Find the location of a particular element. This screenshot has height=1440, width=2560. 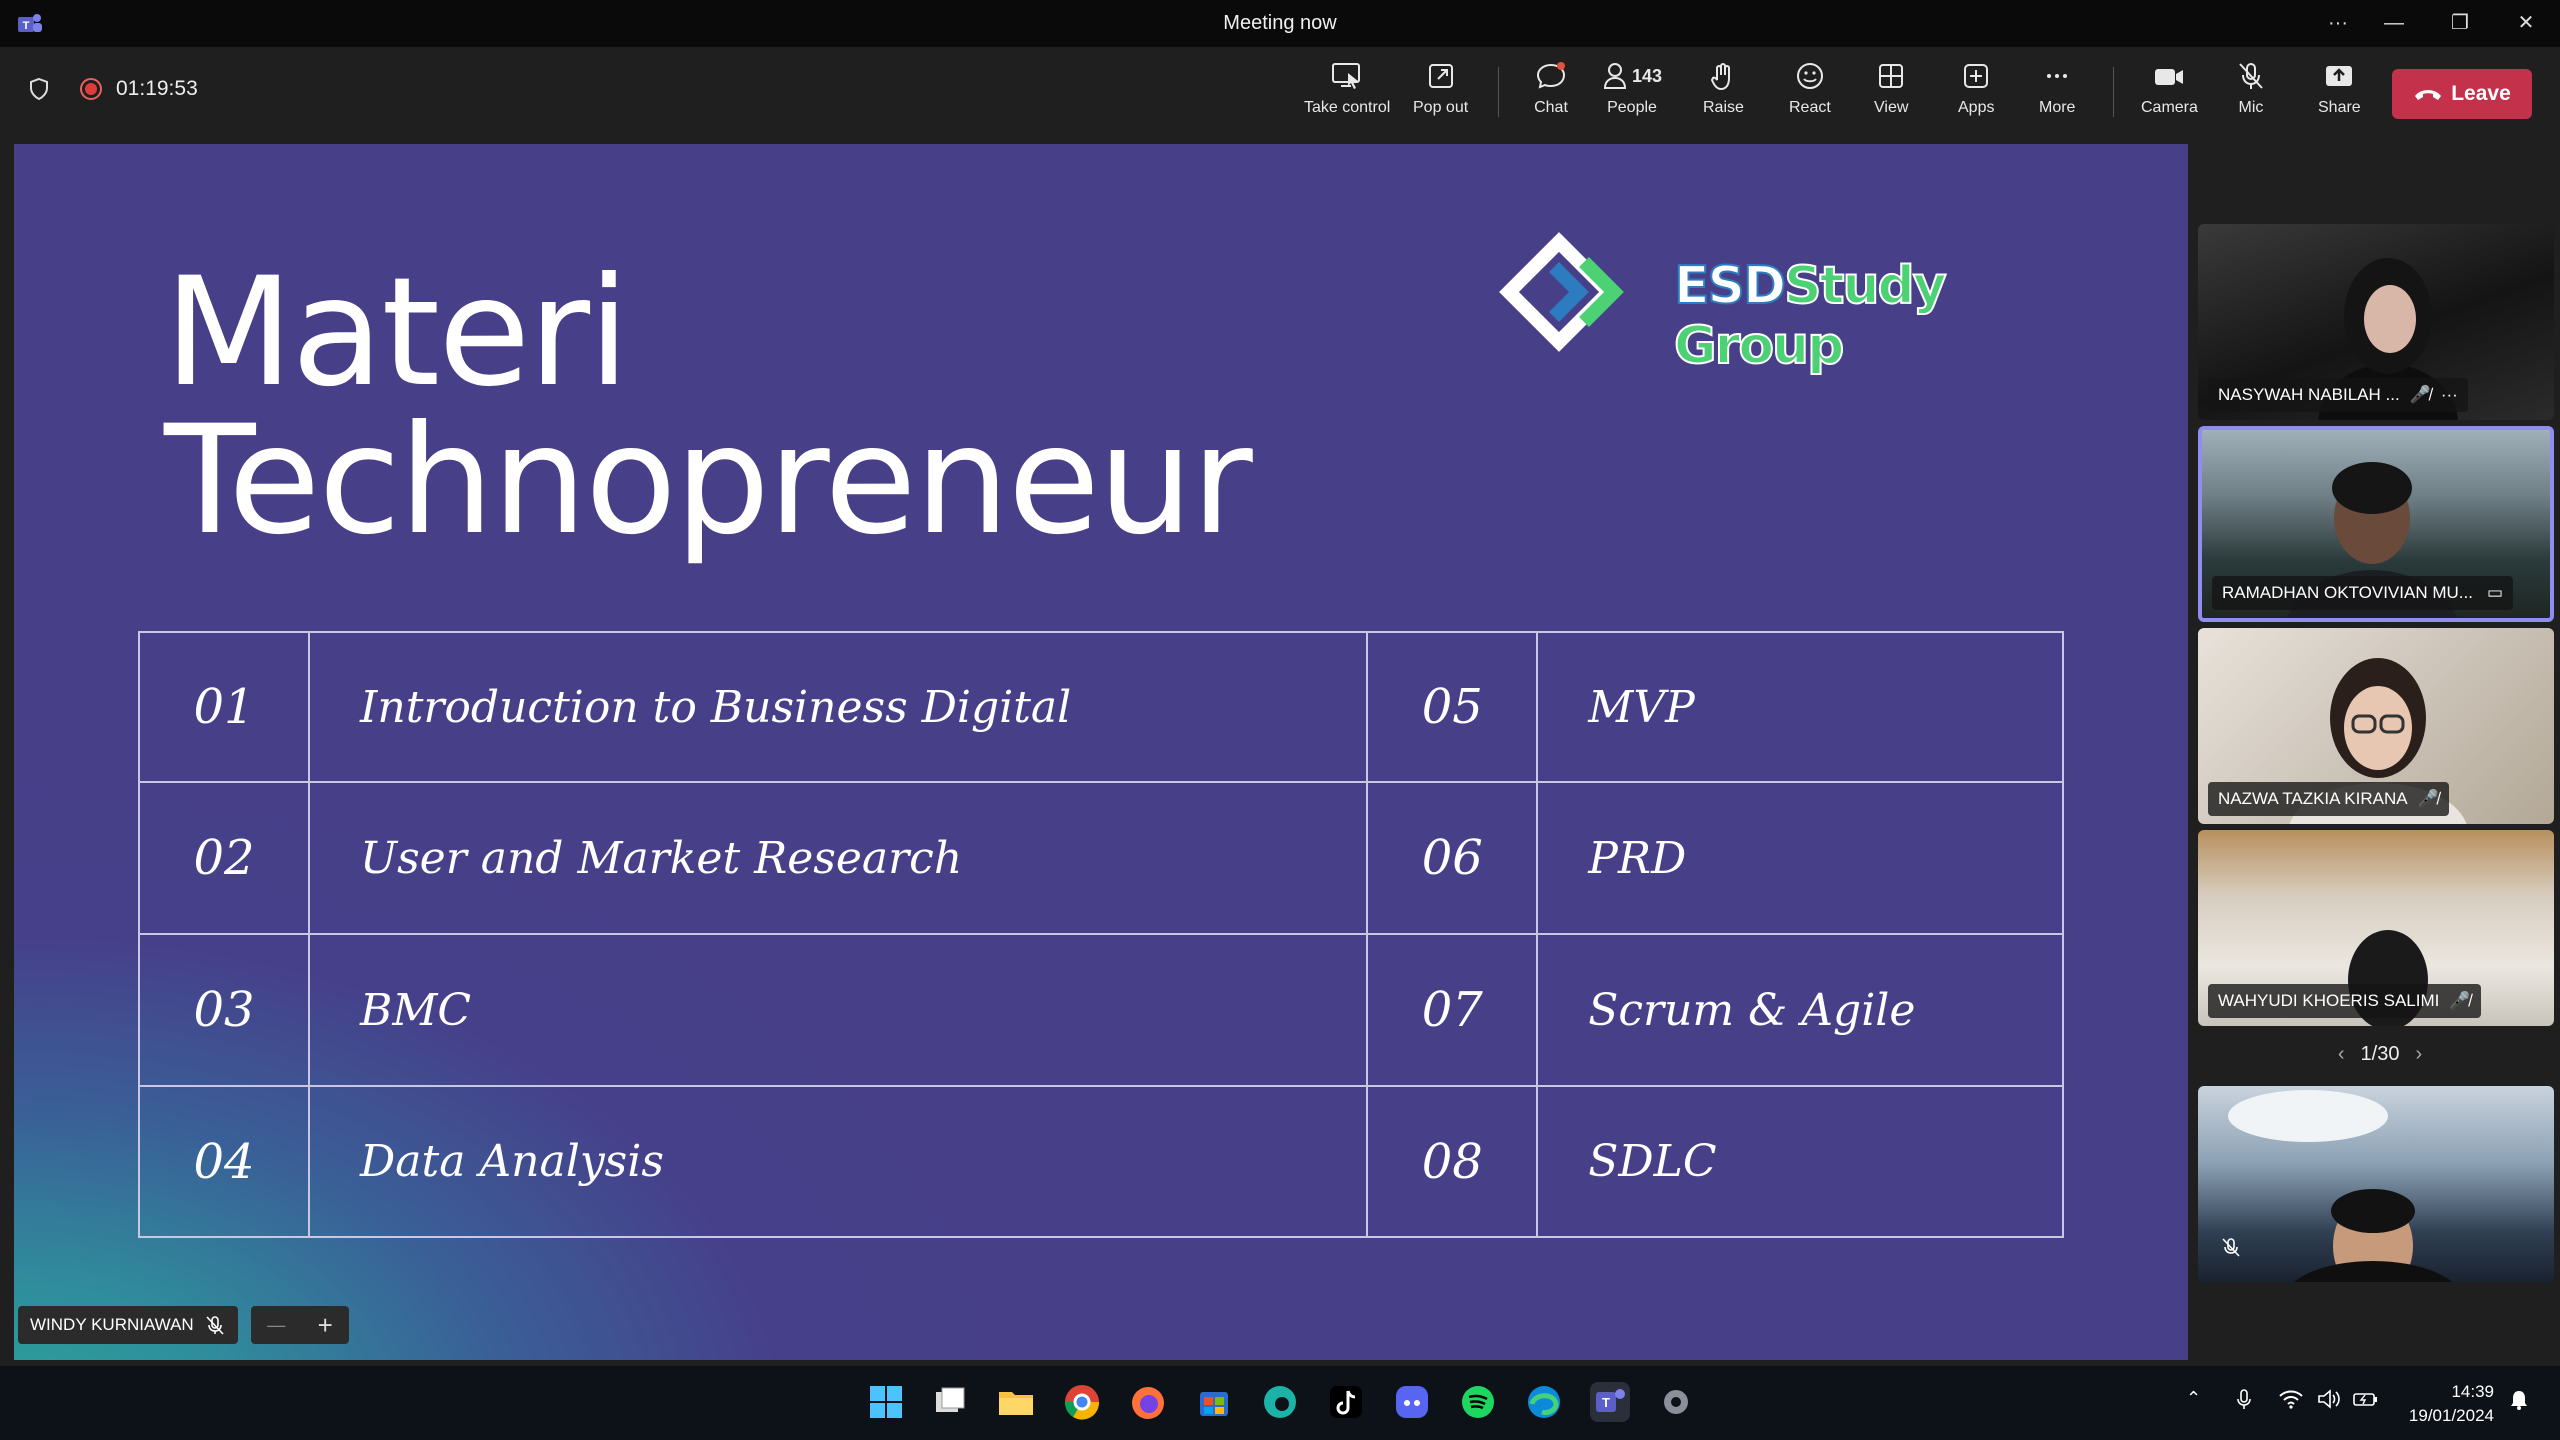

firefox-icon is located at coordinates (1148, 1402).